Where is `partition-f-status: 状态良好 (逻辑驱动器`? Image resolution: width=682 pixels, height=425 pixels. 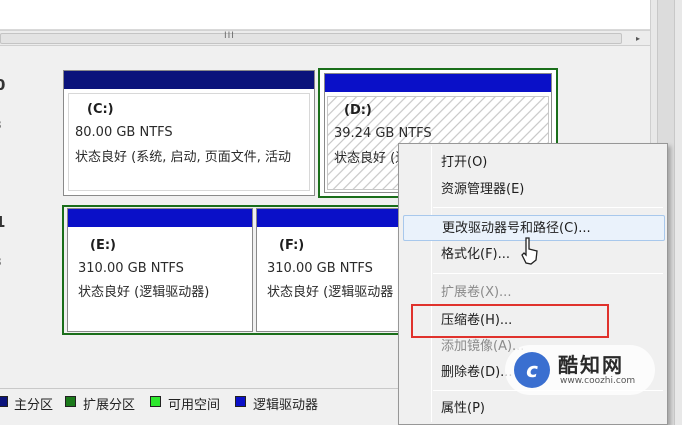
partition-f-status: 状态良好 (逻辑驱动器 is located at coordinates (330, 292).